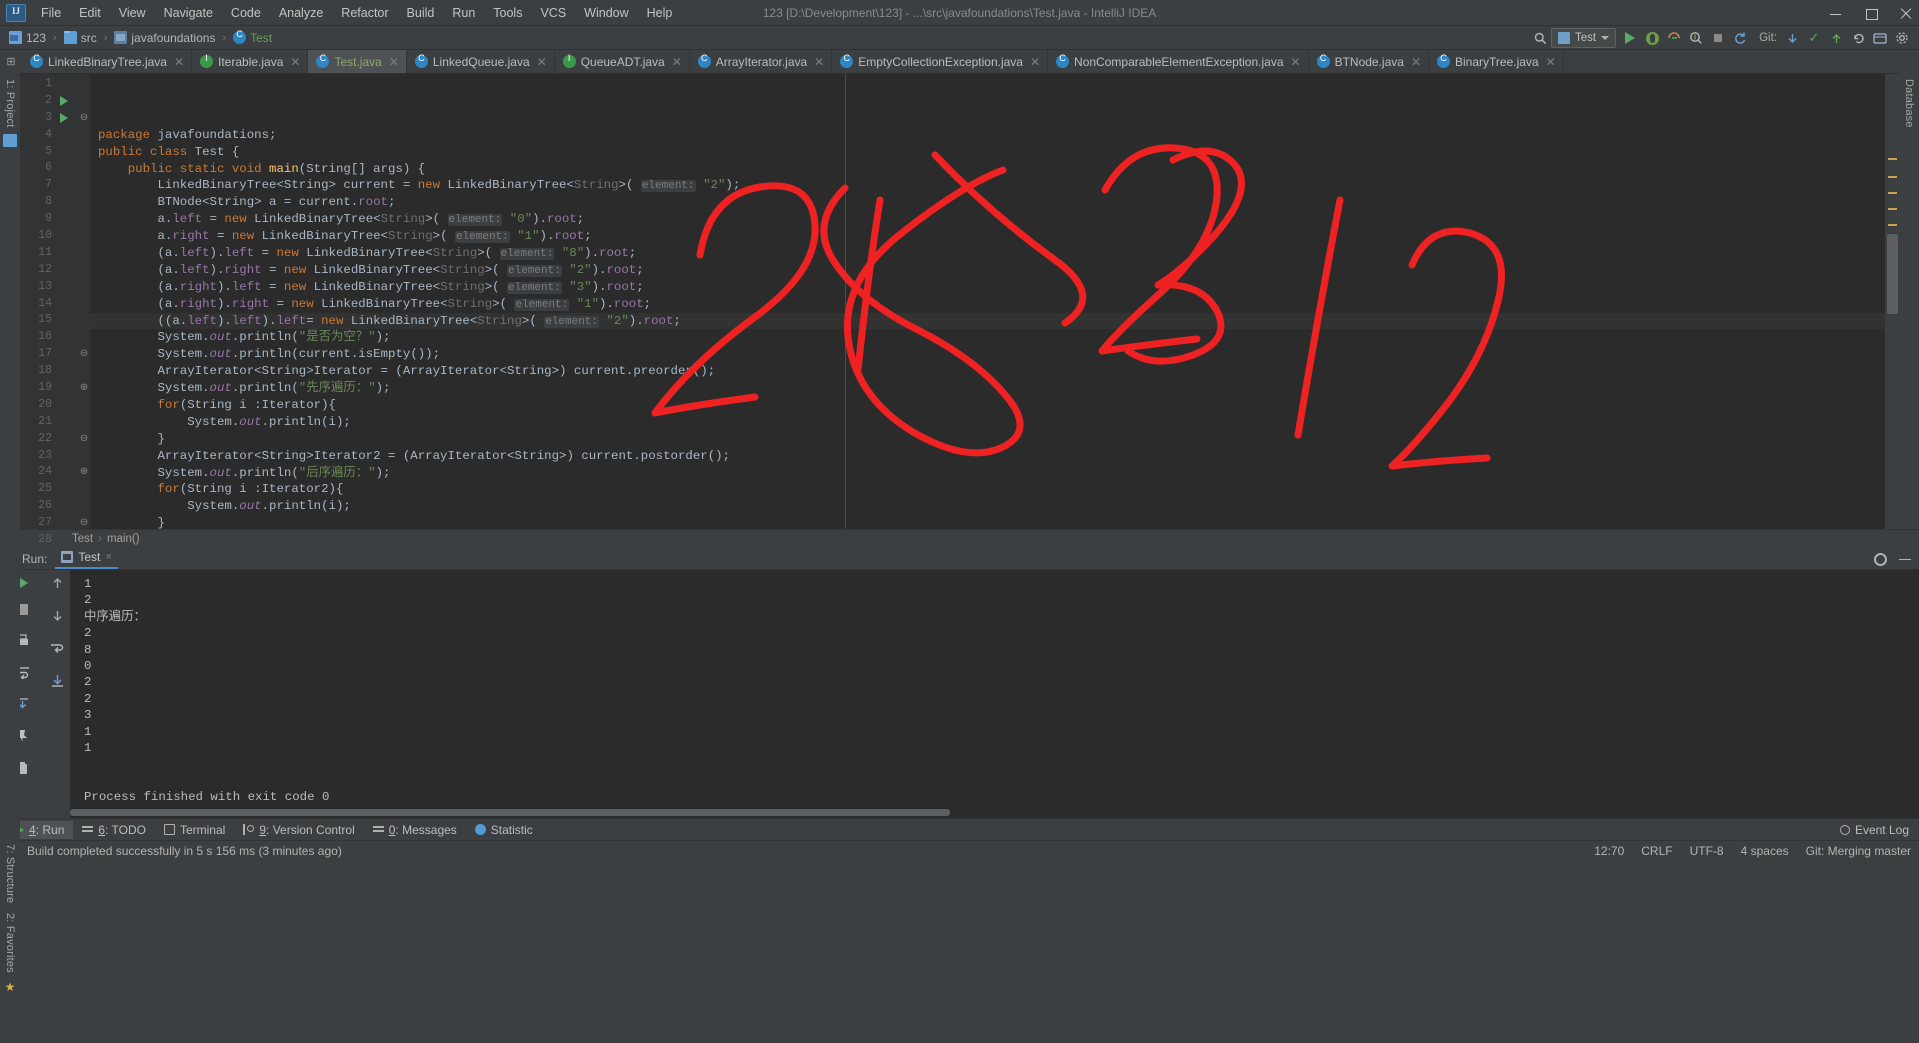 The width and height of the screenshot is (1919, 1043). What do you see at coordinates (1718, 38) in the screenshot?
I see `stop-button` at bounding box center [1718, 38].